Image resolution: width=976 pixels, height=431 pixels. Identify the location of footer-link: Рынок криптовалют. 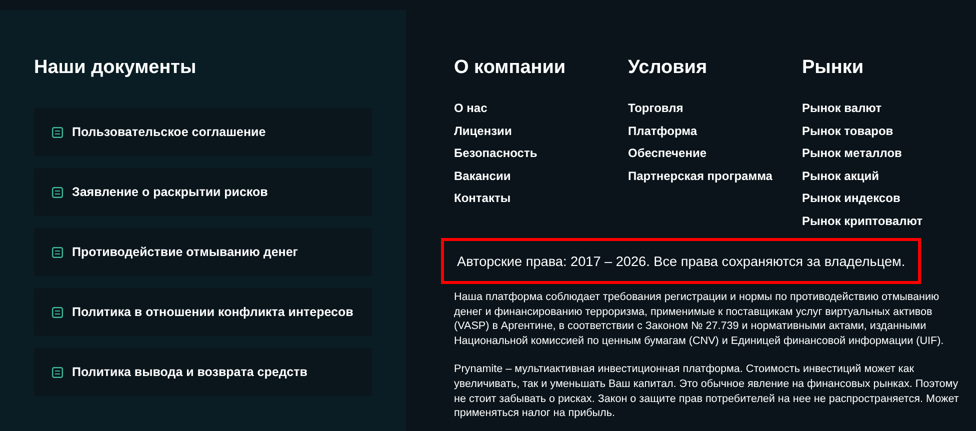
(889, 221).